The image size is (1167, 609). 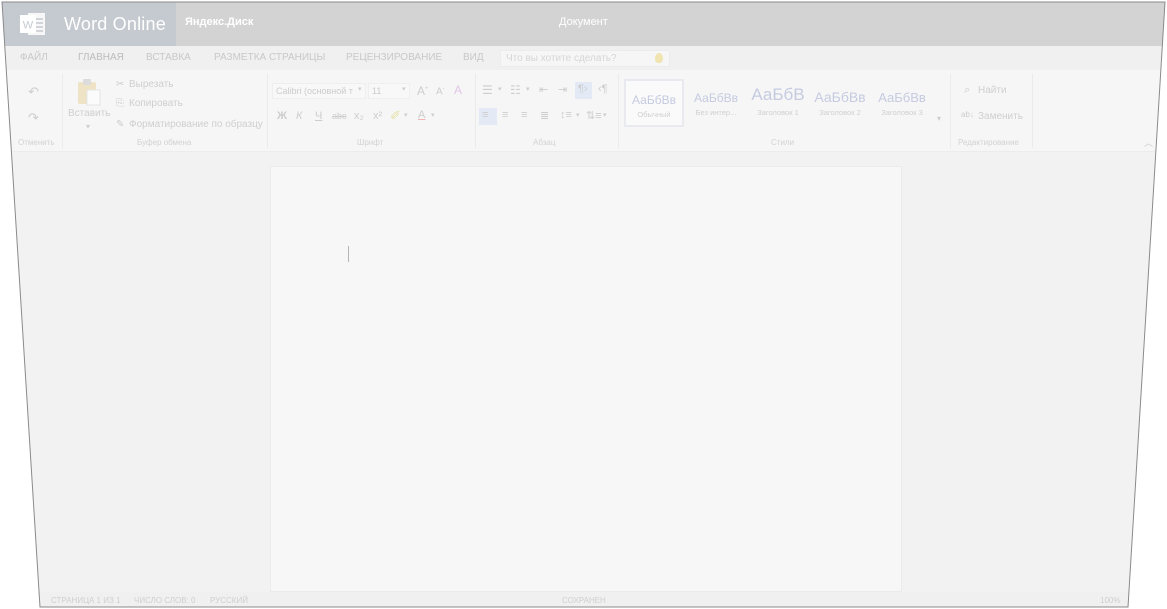 I want to click on numbering-dropdown-icon: ▾, so click(x=528, y=89).